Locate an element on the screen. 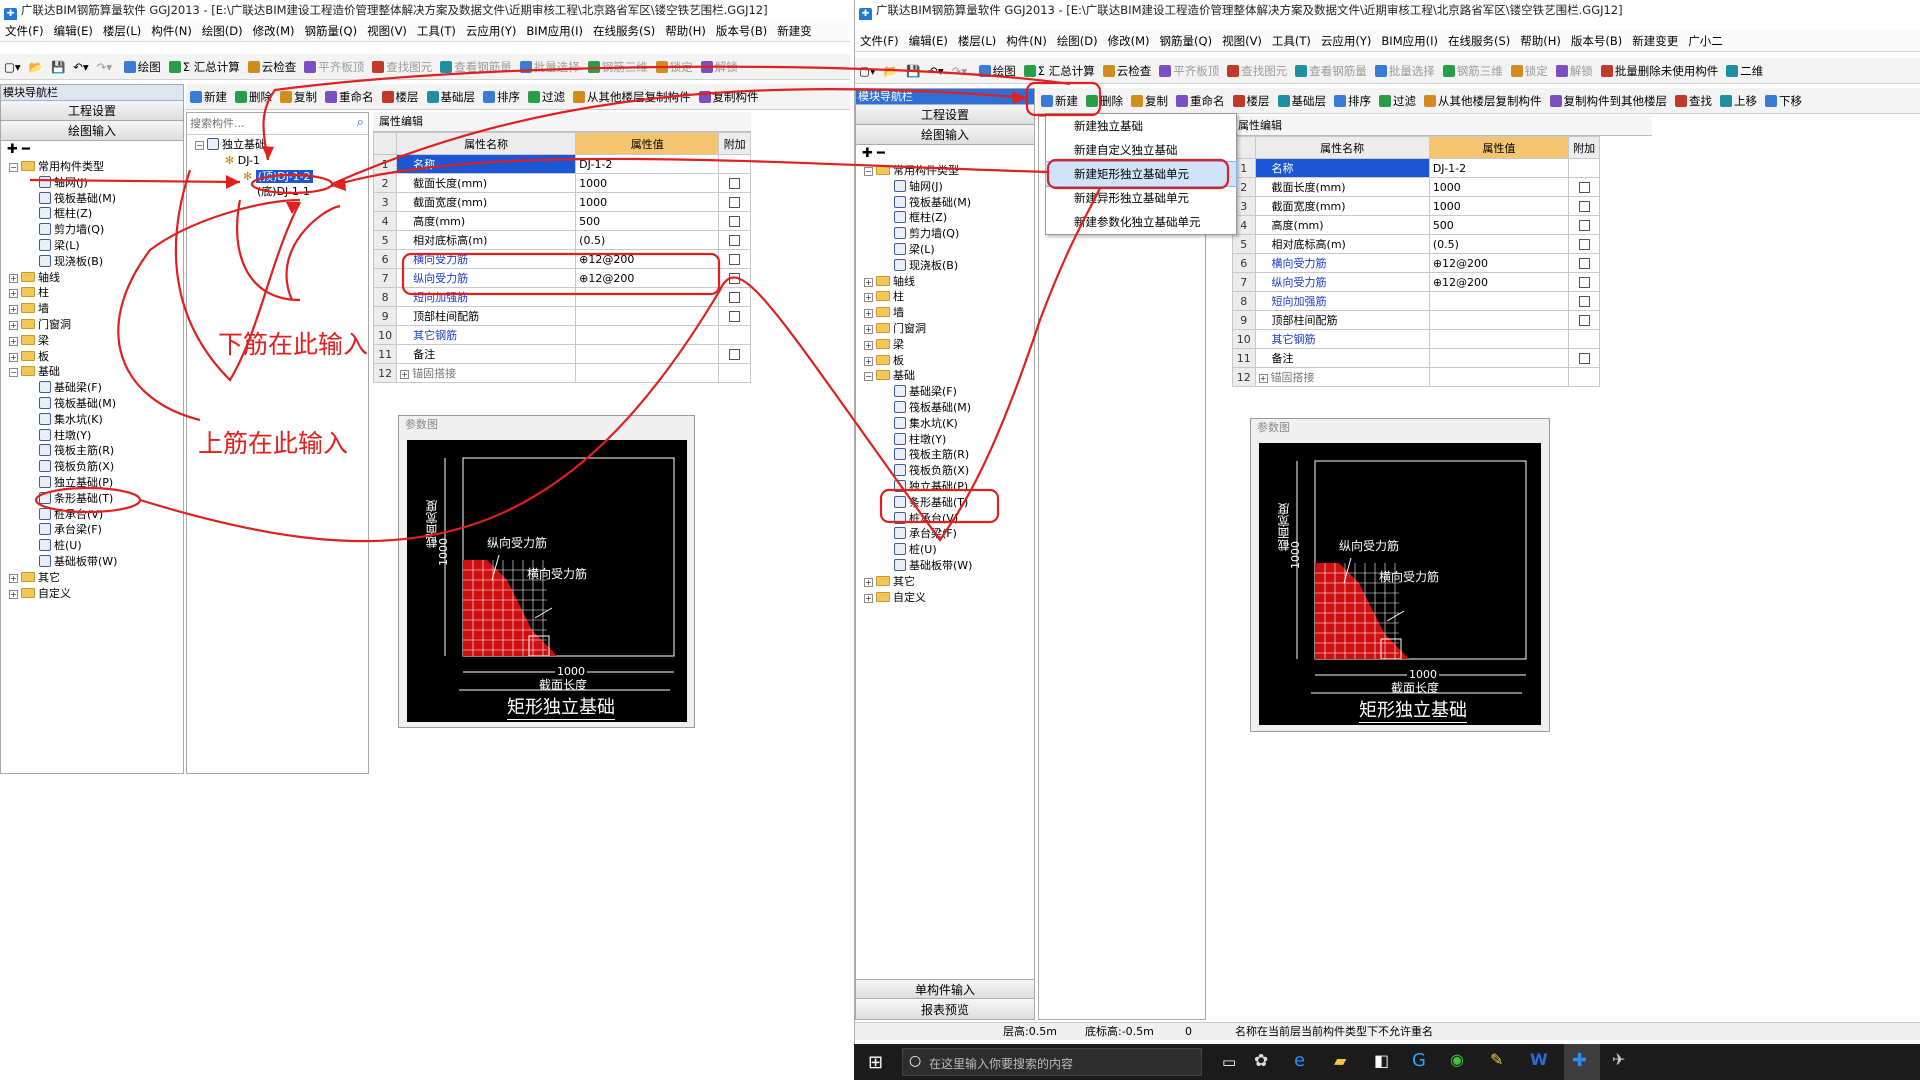  toolbar1-button-8: 锁定 is located at coordinates (1529, 70).